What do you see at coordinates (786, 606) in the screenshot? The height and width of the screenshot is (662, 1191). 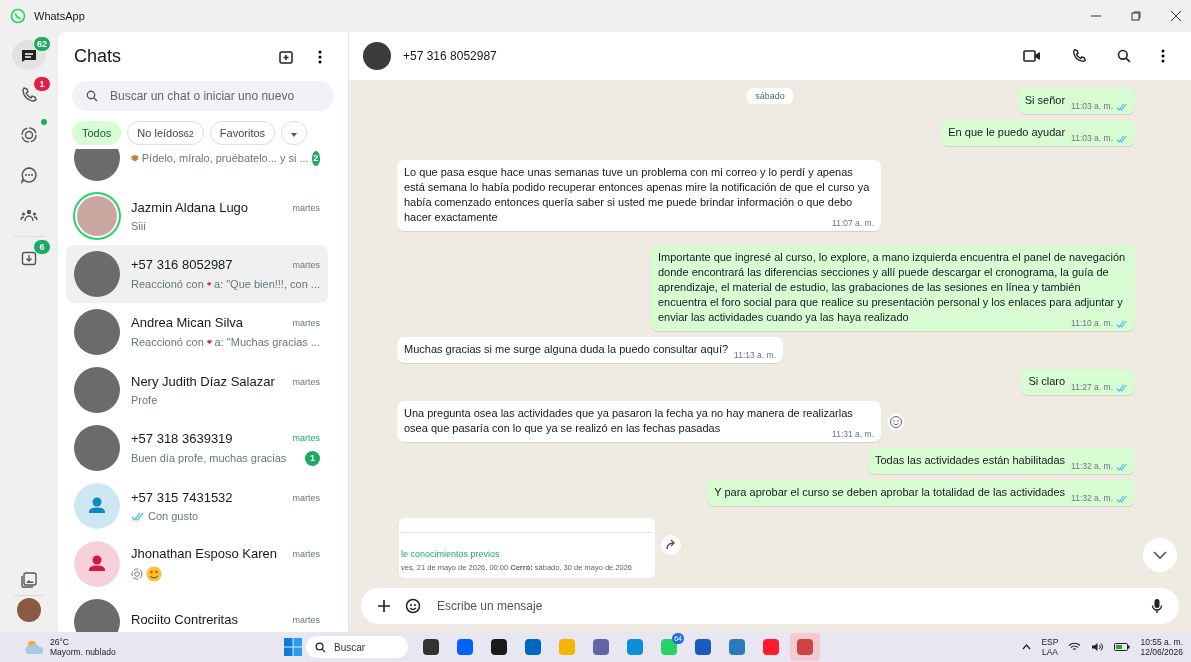 I see `message-input: Escribe un mensaje` at bounding box center [786, 606].